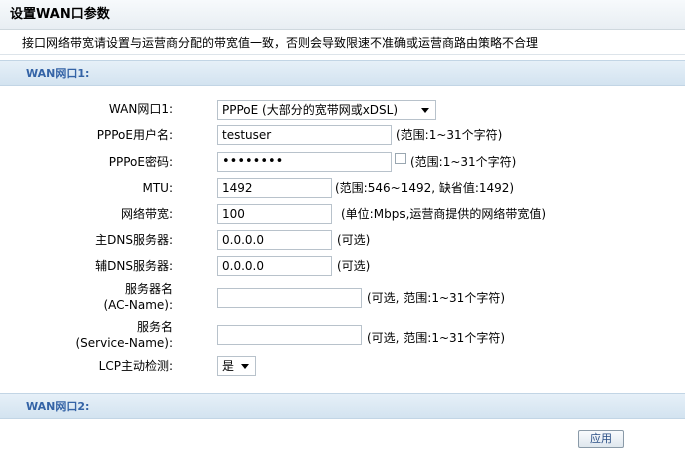  Describe the element at coordinates (304, 162) in the screenshot. I see `pppoe-password-input: ••••••••` at that location.